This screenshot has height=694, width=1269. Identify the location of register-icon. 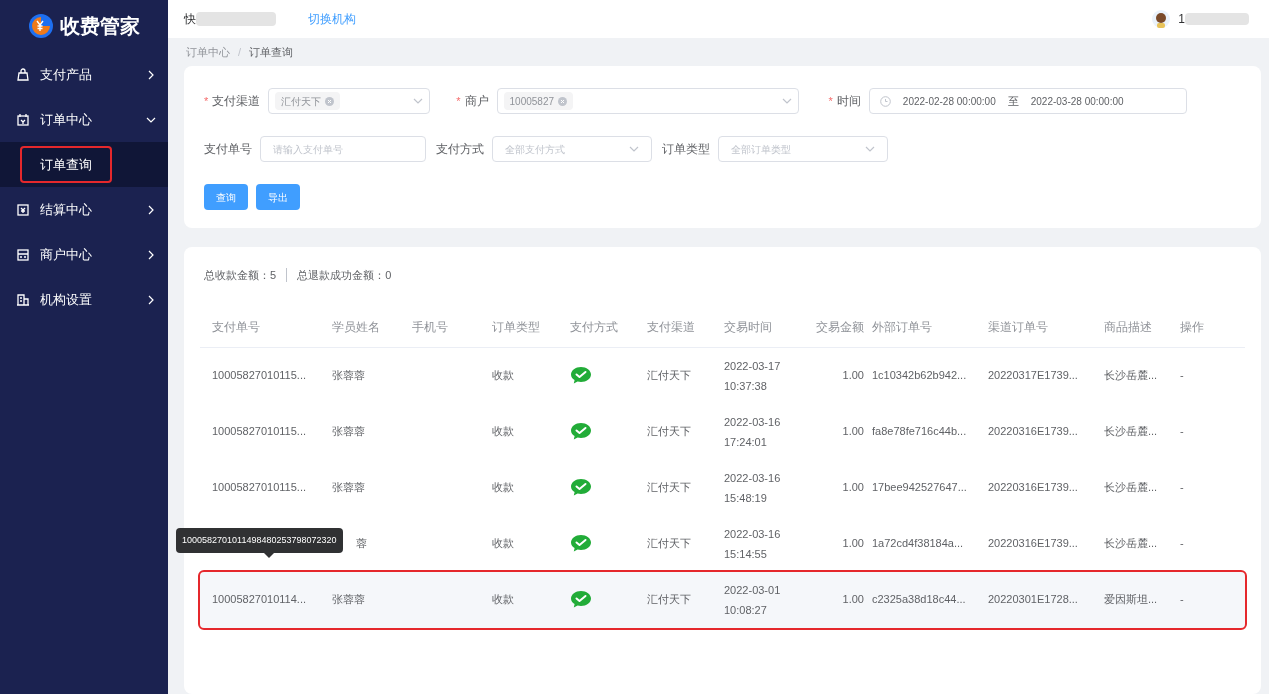
(23, 254).